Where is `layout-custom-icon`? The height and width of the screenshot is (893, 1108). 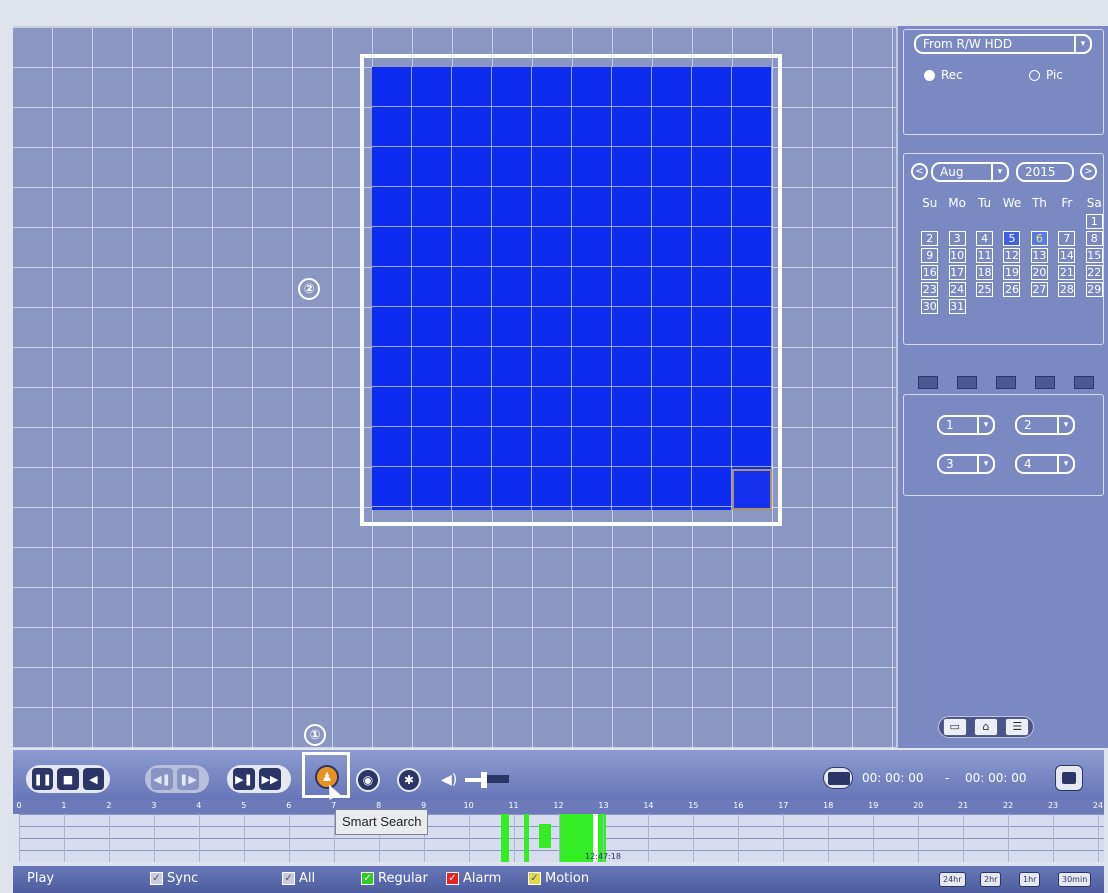 layout-custom-icon is located at coordinates (1084, 382).